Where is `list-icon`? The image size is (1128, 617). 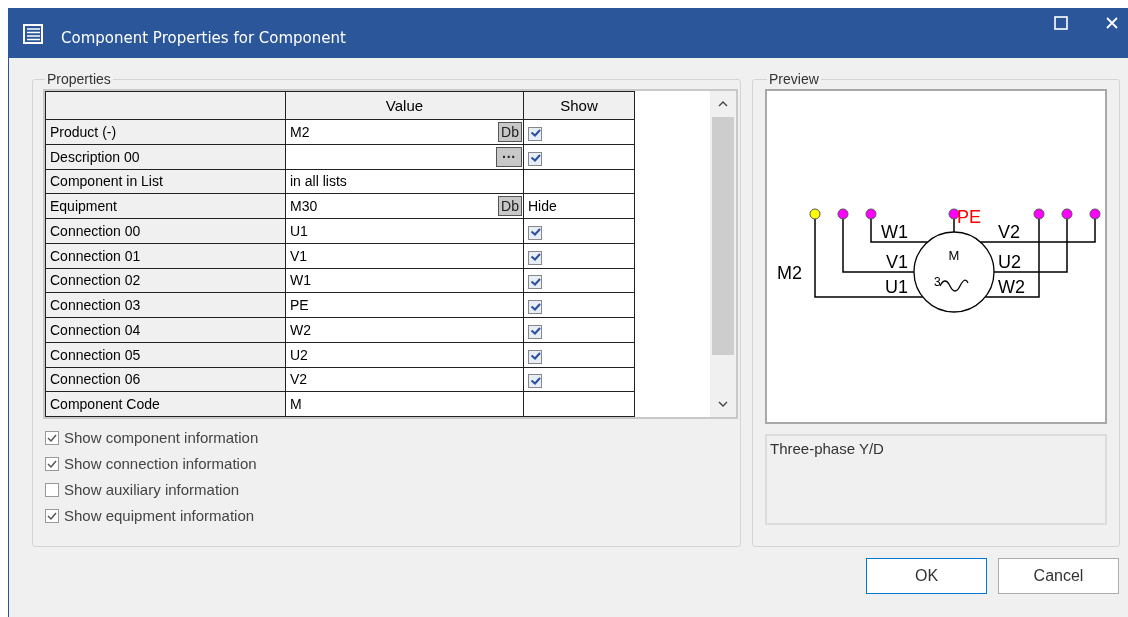
list-icon is located at coordinates (33, 34).